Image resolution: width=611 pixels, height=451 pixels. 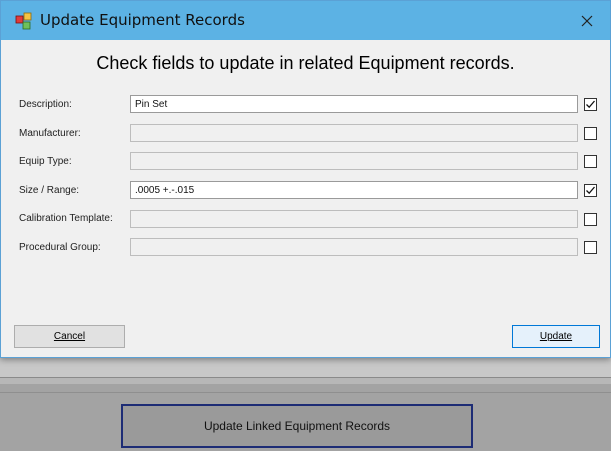 What do you see at coordinates (49, 190) in the screenshot?
I see `size-range-label: Size / Range:` at bounding box center [49, 190].